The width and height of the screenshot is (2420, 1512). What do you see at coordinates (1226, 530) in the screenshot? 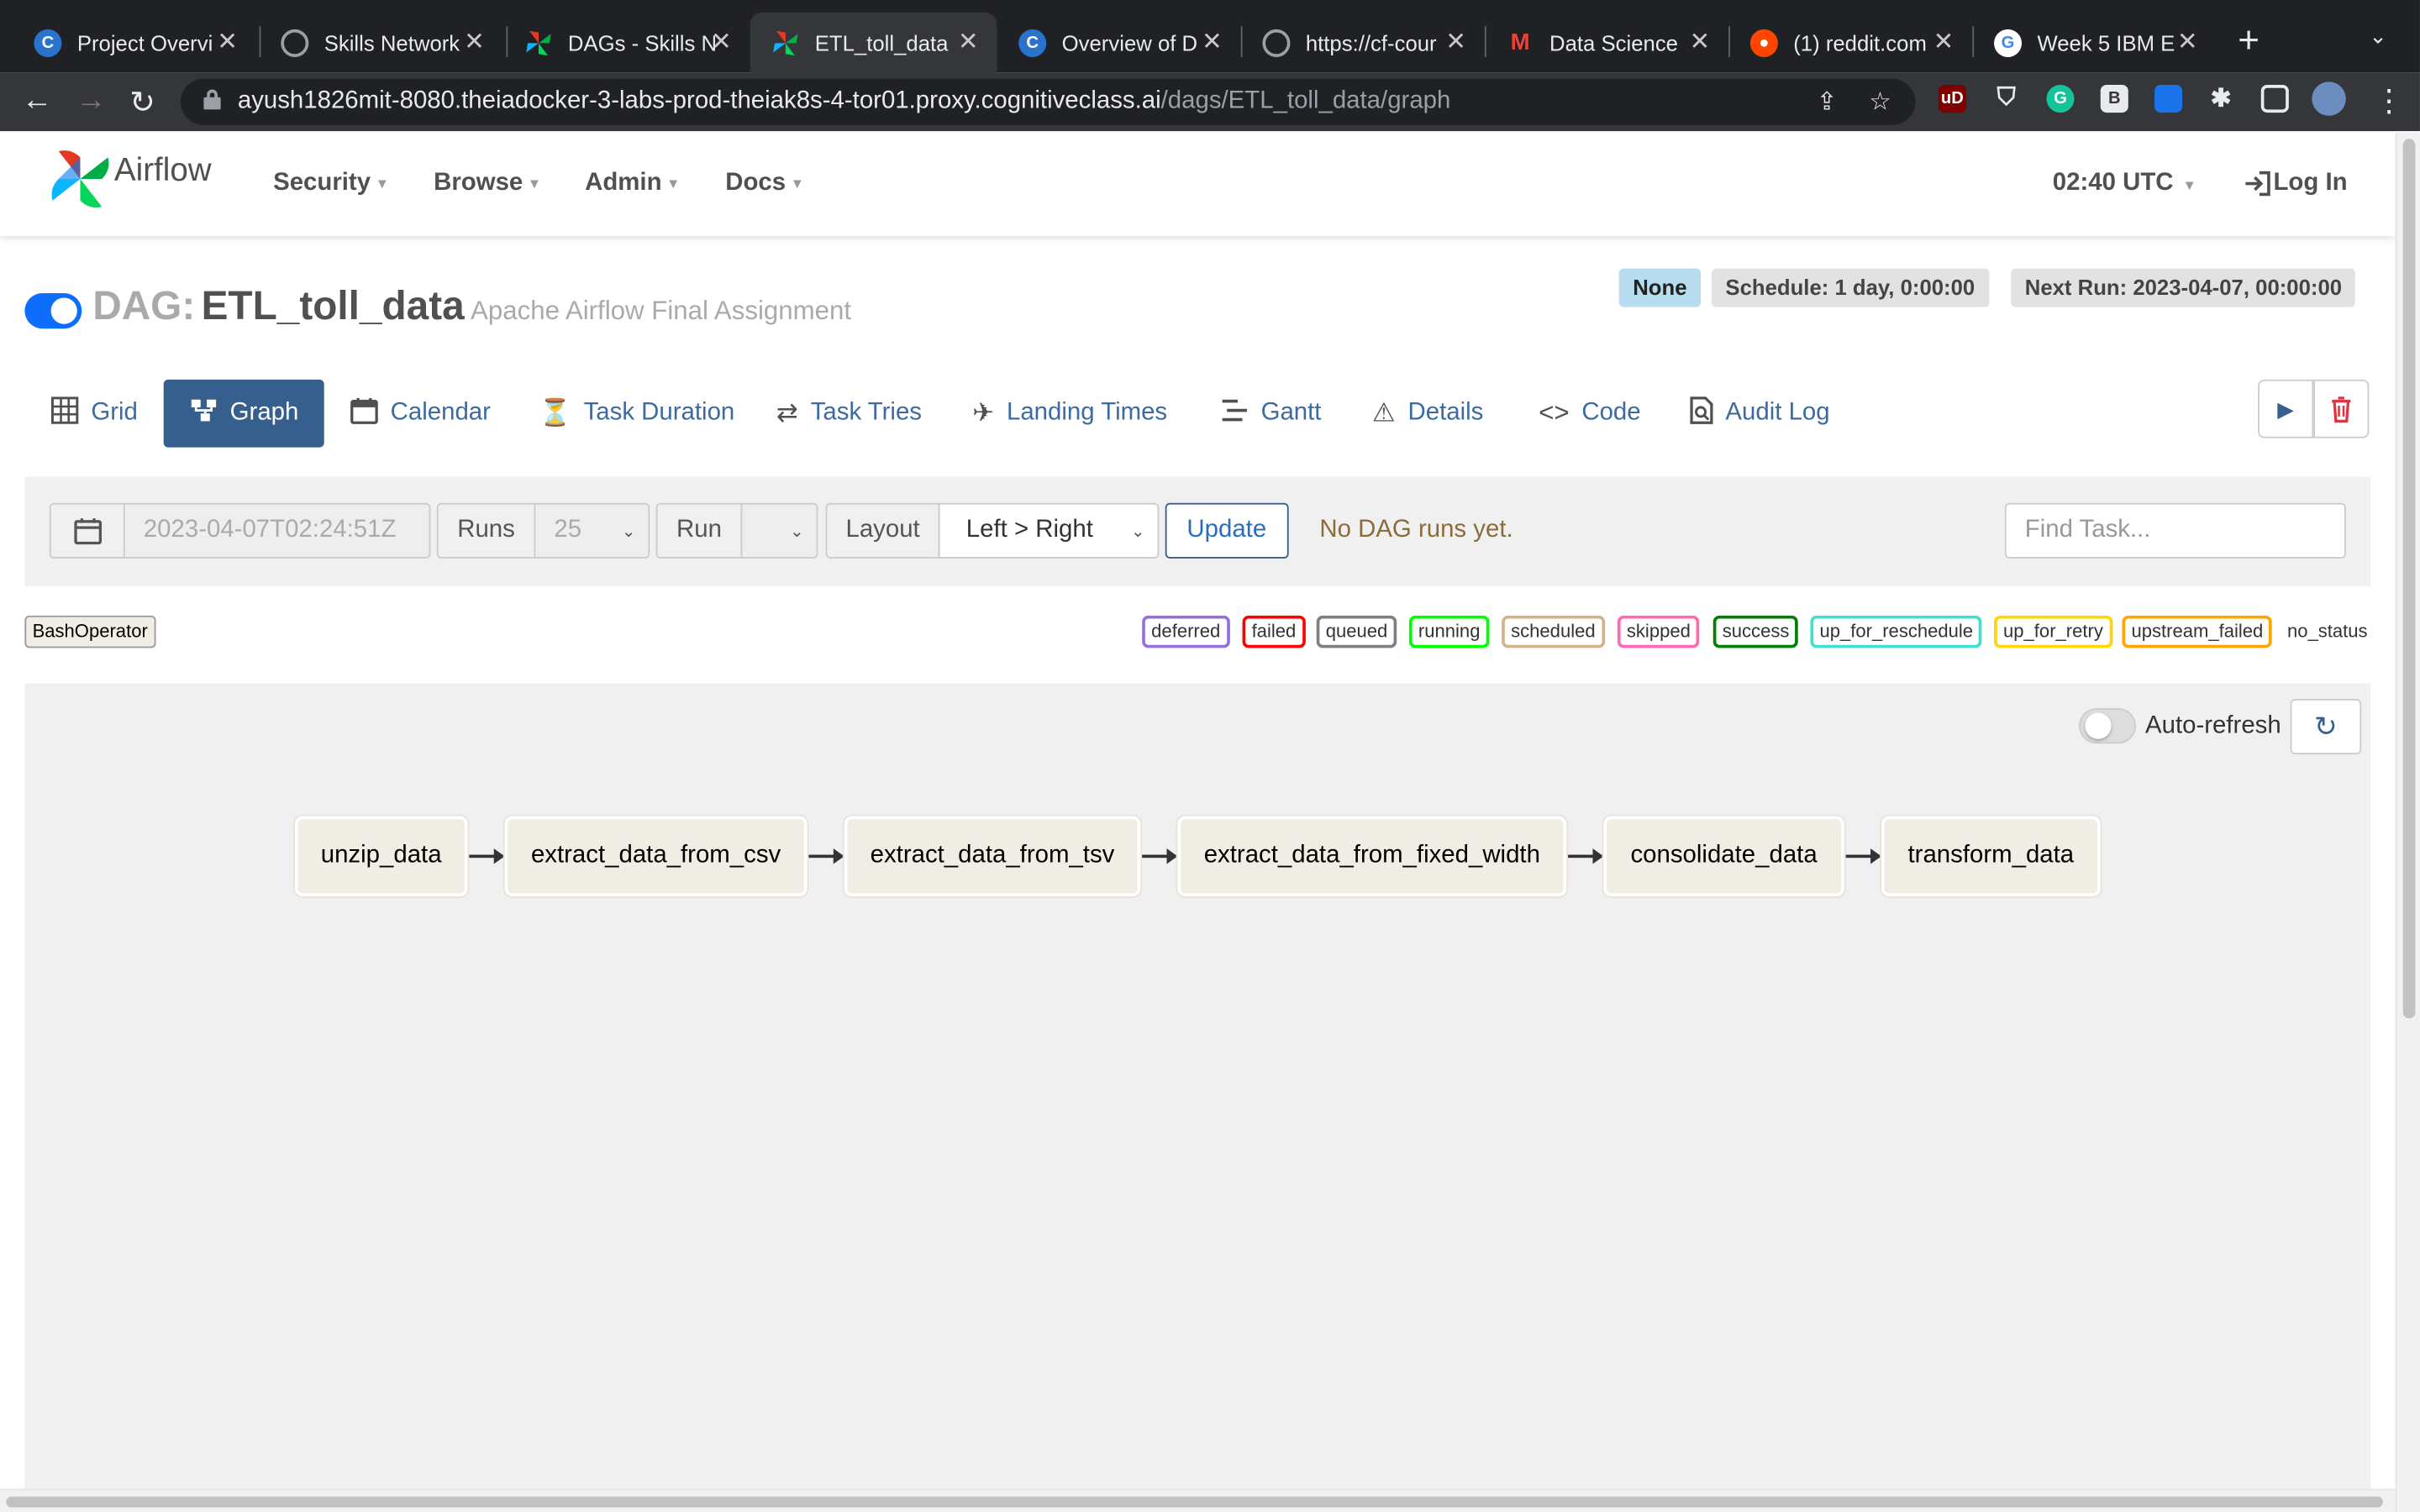
I see `update-button: Update` at bounding box center [1226, 530].